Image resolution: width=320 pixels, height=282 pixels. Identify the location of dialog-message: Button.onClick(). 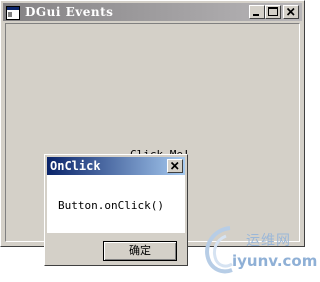
(111, 205).